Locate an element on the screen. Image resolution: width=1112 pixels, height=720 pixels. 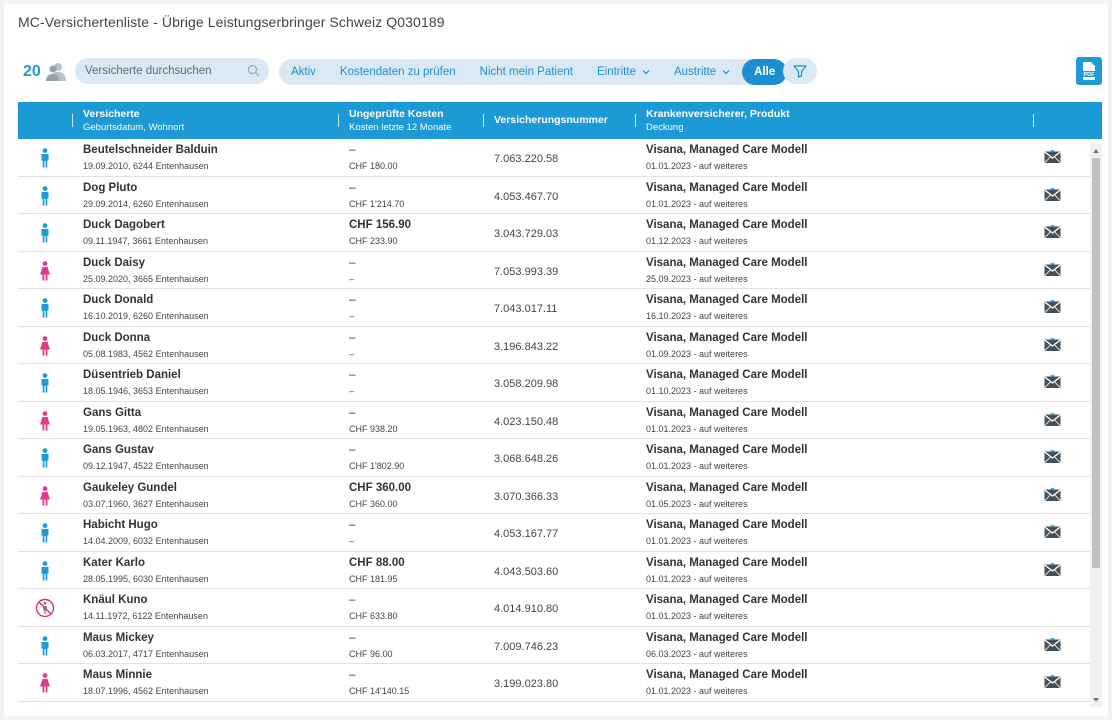
filter-kostendaten: Kostendaten zu prüfen is located at coordinates (398, 72).